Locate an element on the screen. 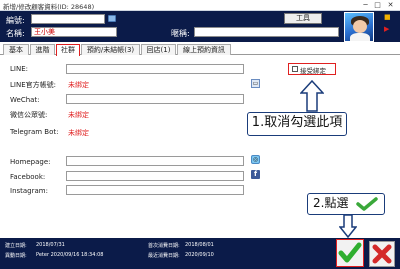 The height and width of the screenshot is (269, 400). wechat-official-status: 未綁定 is located at coordinates (78, 115).